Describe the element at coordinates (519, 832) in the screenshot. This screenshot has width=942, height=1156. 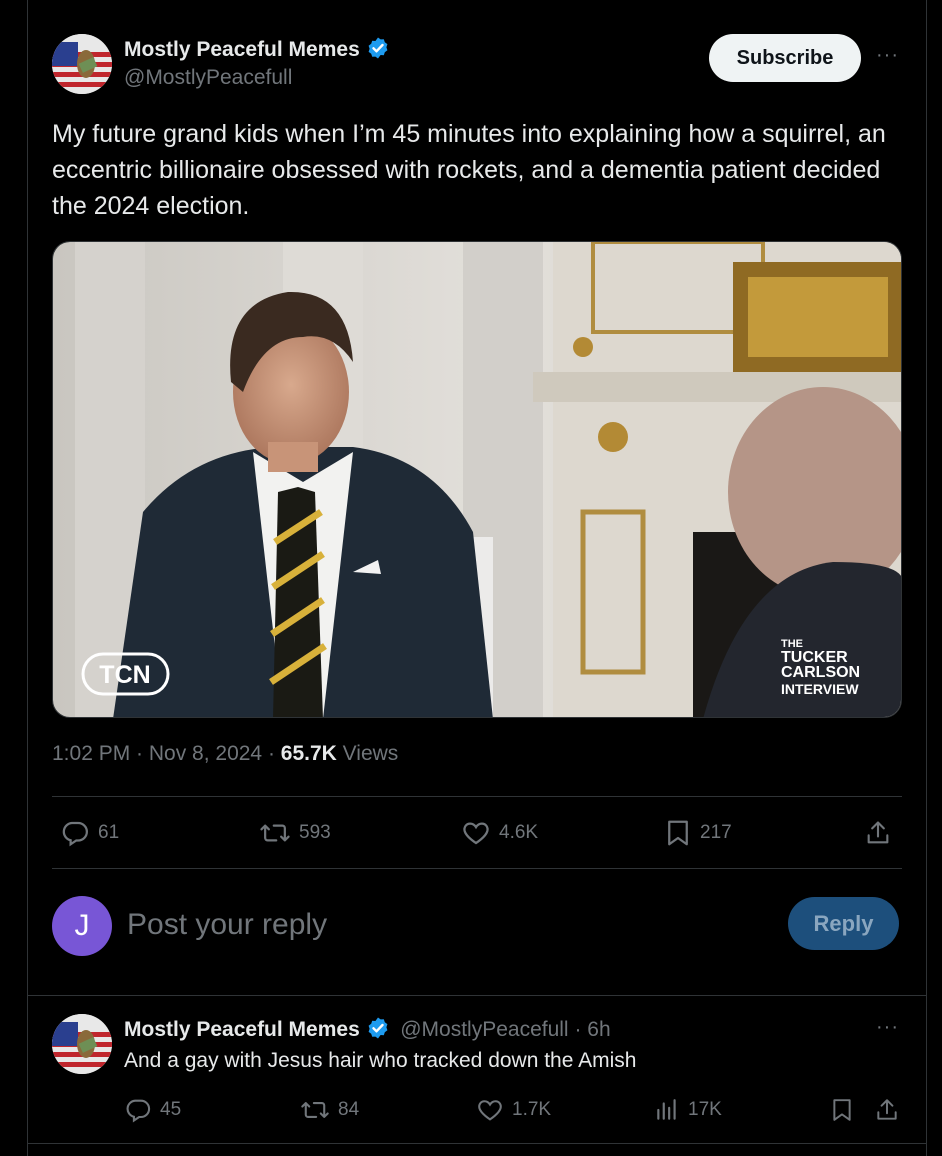
I see `like-count: 4.6K` at that location.